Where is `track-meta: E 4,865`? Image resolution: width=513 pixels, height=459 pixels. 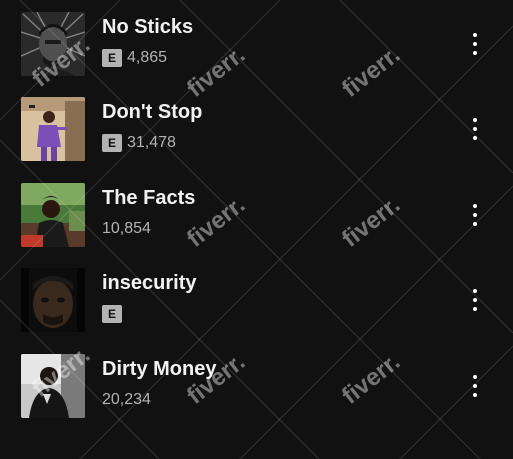 track-meta: E 4,865 is located at coordinates (134, 58).